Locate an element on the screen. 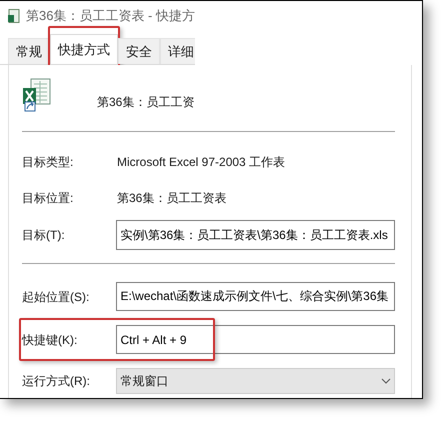 This screenshot has height=426, width=444. spreadsheet-shortcut-icon is located at coordinates (37, 95).